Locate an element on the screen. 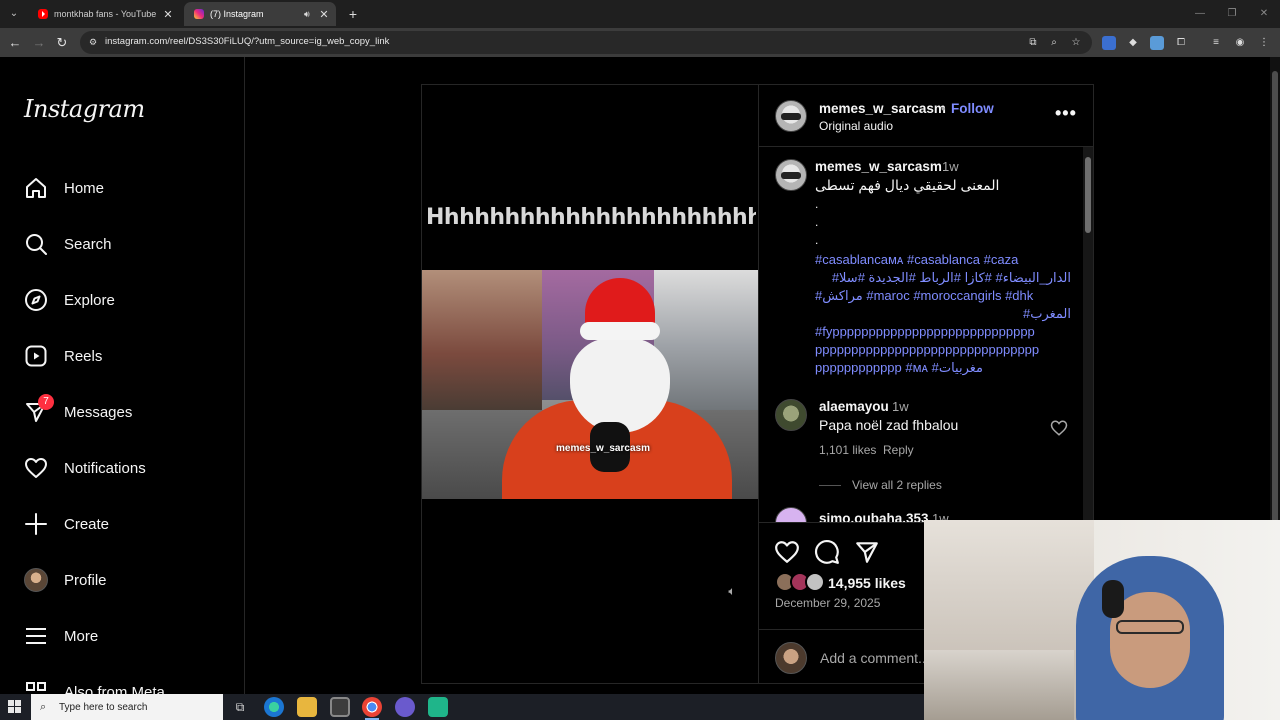 This screenshot has width=1280, height=720. author-avatar is located at coordinates (791, 116).